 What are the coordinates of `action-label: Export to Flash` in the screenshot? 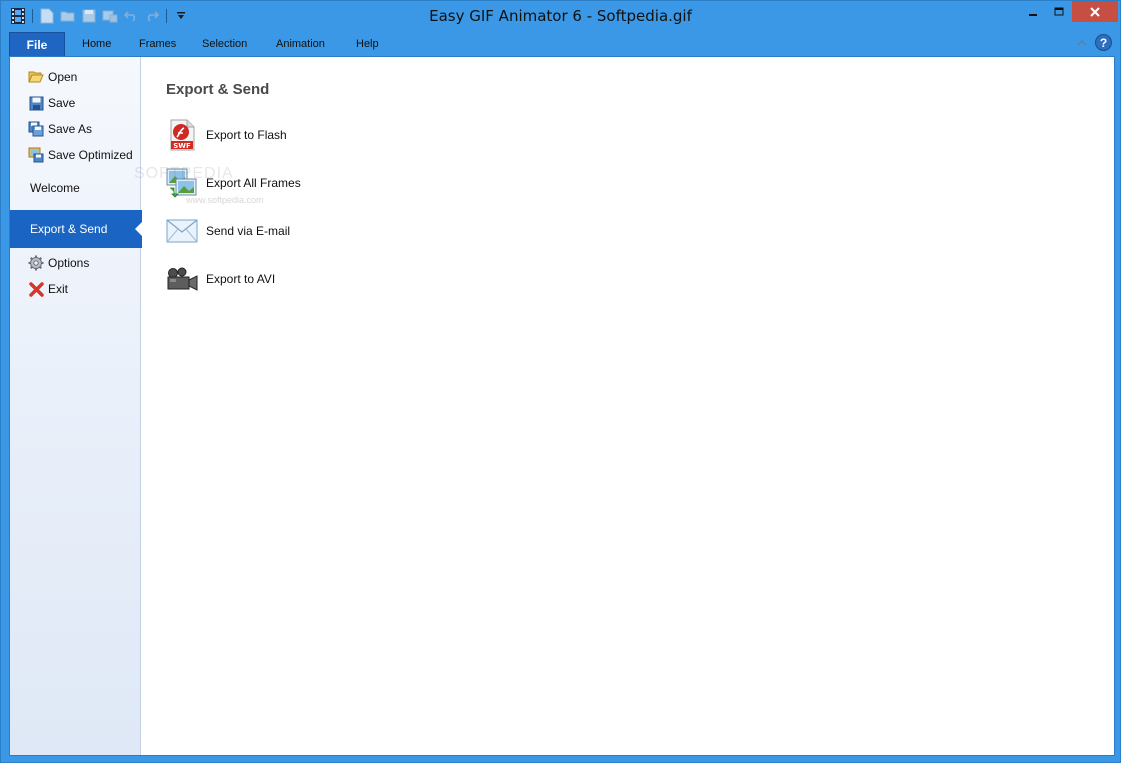 It's located at (246, 135).